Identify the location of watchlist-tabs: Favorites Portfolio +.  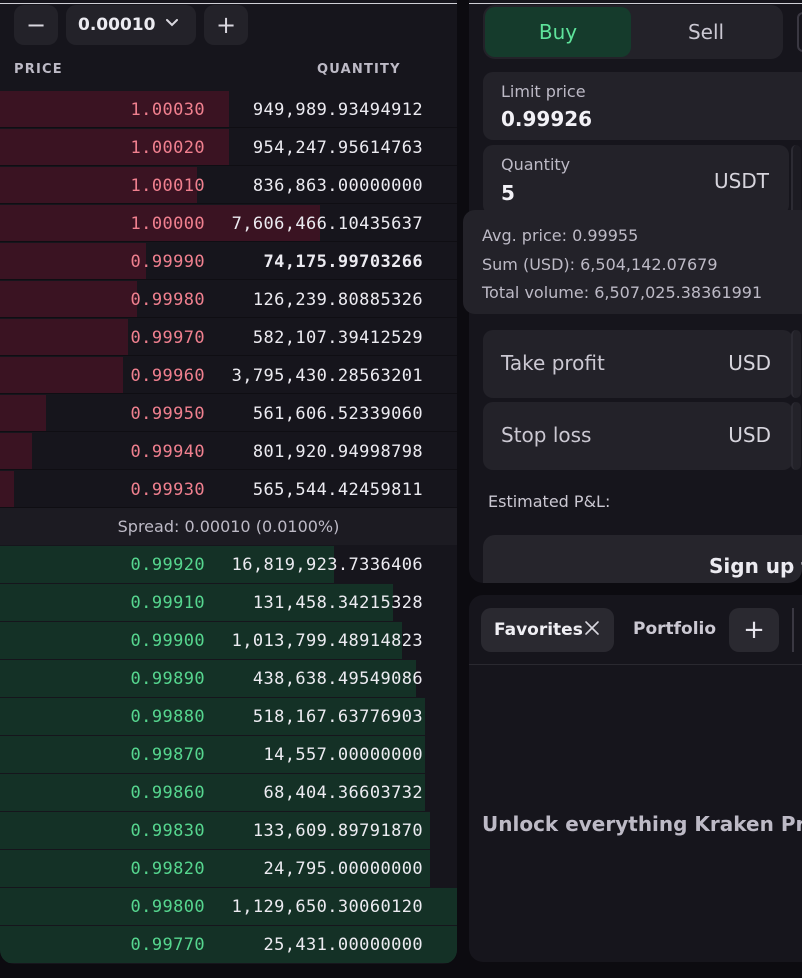
(635, 630).